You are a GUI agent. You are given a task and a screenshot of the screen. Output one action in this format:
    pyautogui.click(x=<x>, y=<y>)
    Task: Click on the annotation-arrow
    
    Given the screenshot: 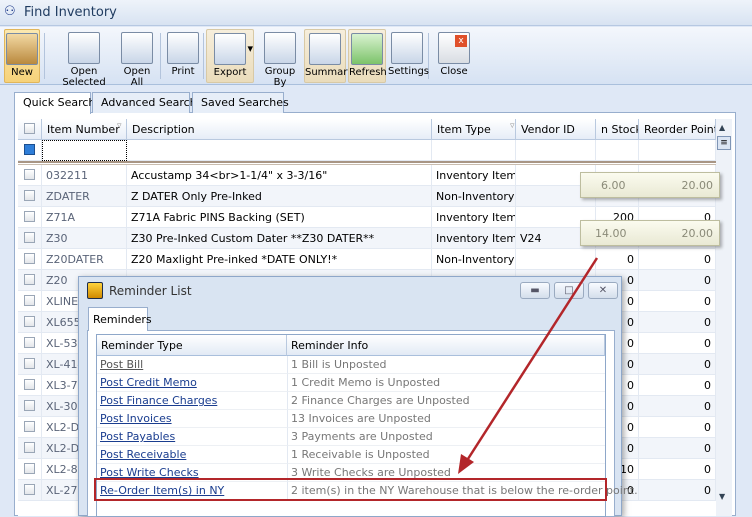 What is the action you would take?
    pyautogui.click(x=528, y=365)
    